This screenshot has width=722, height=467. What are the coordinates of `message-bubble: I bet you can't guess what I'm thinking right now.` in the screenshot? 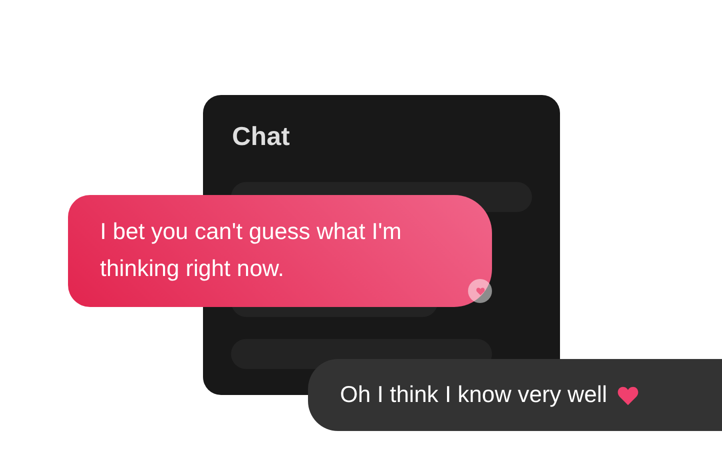 It's located at (280, 251).